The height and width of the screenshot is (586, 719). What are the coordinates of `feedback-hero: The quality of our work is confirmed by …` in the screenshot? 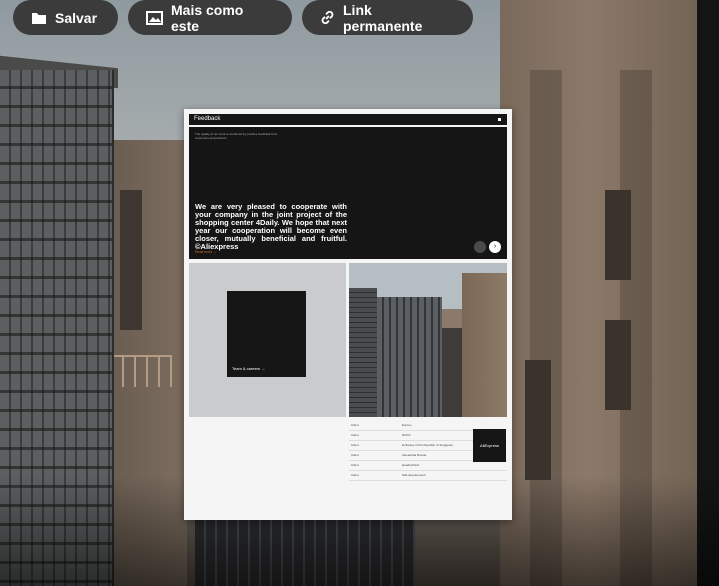 It's located at (348, 193).